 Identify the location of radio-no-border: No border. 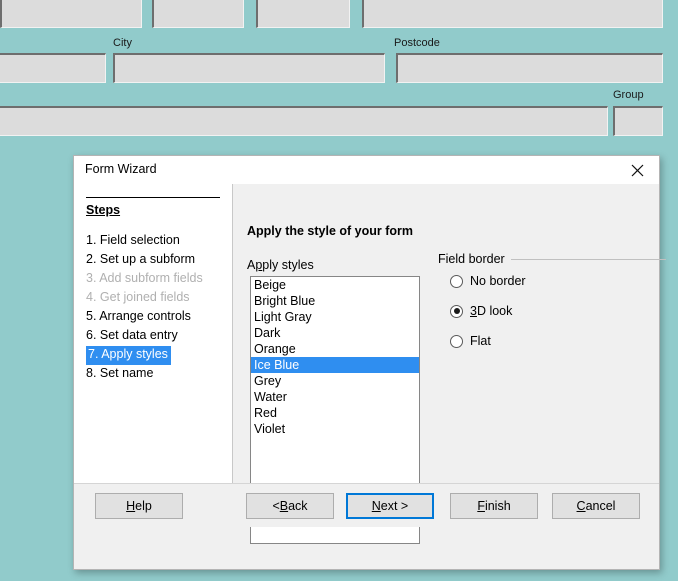
(488, 281).